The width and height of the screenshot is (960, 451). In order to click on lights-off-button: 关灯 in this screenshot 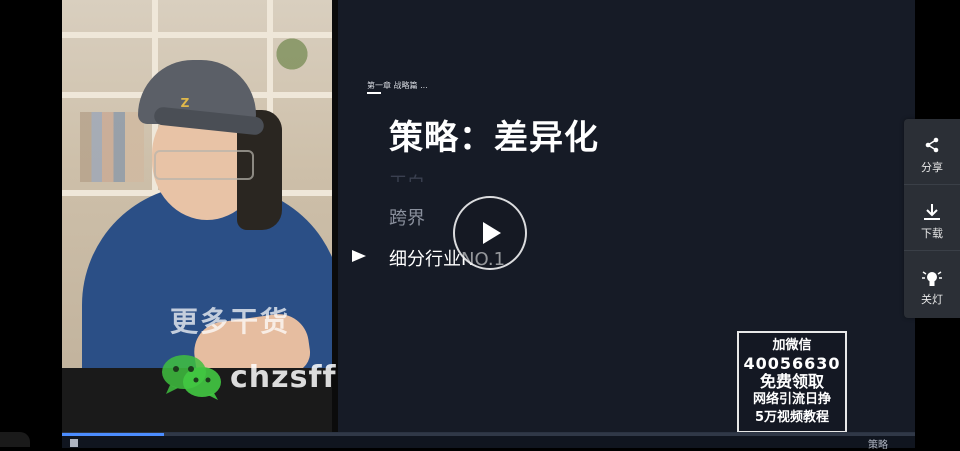, I will do `click(932, 284)`.